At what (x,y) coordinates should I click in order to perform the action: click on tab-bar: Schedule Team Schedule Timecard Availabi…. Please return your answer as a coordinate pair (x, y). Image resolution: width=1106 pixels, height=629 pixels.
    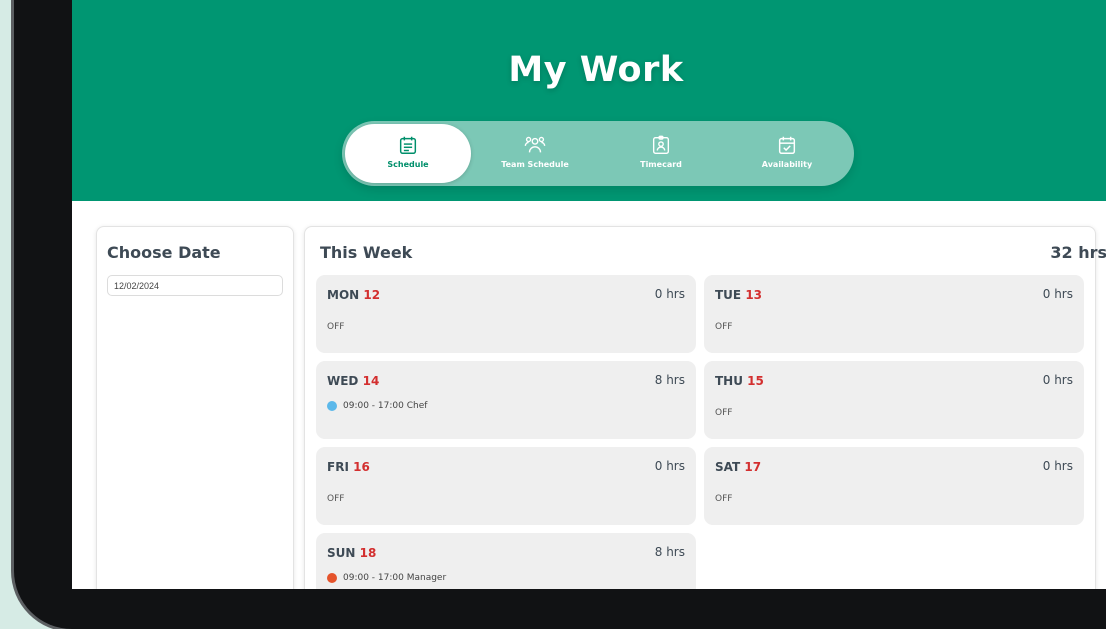
    Looking at the image, I should click on (598, 153).